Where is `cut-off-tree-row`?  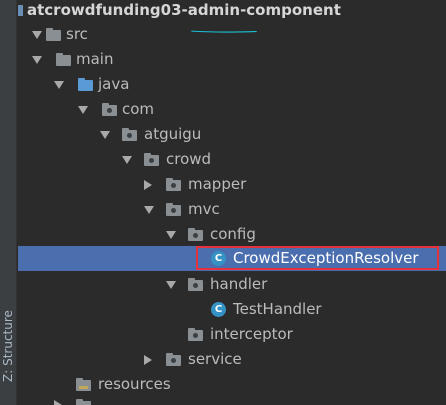
cut-off-tree-row is located at coordinates (112, 401).